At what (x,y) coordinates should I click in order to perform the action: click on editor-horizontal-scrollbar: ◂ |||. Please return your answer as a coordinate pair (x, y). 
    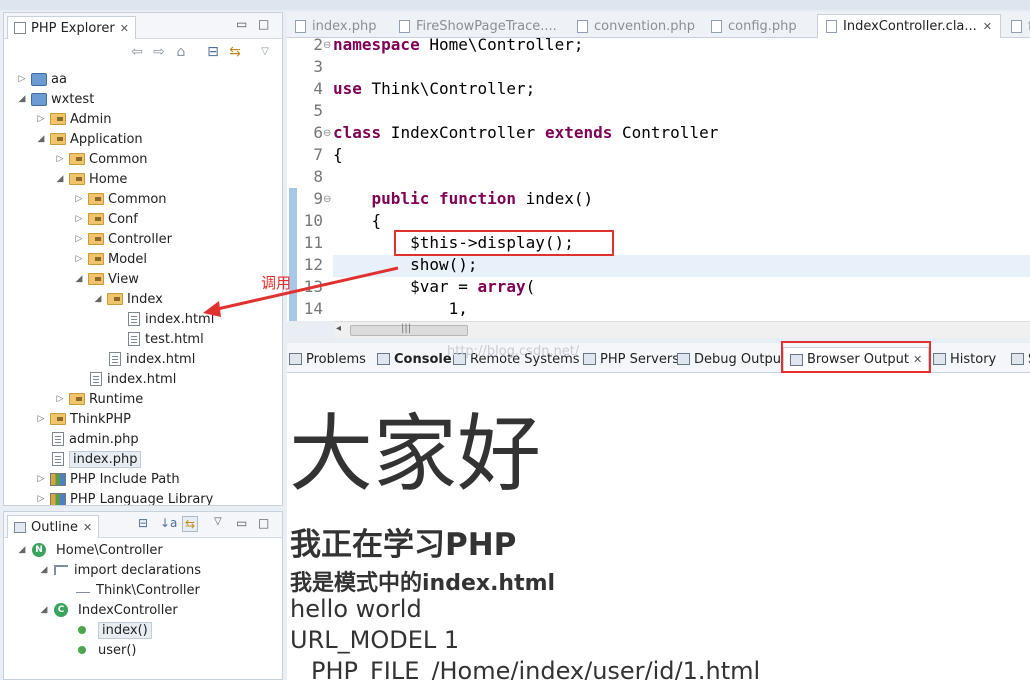
    Looking at the image, I should click on (682, 329).